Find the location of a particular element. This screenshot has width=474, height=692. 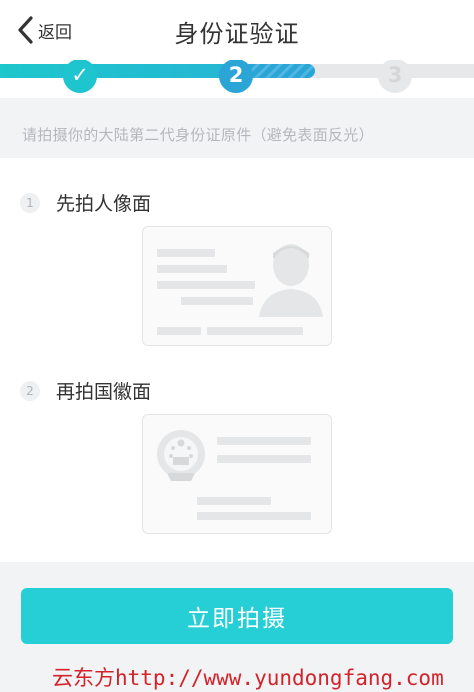

step-1-label: ✓ is located at coordinates (80, 75).